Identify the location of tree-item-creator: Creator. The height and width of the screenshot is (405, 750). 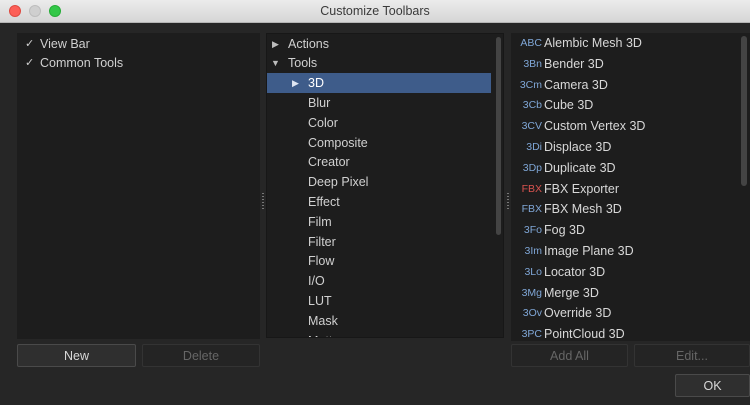
(385, 162).